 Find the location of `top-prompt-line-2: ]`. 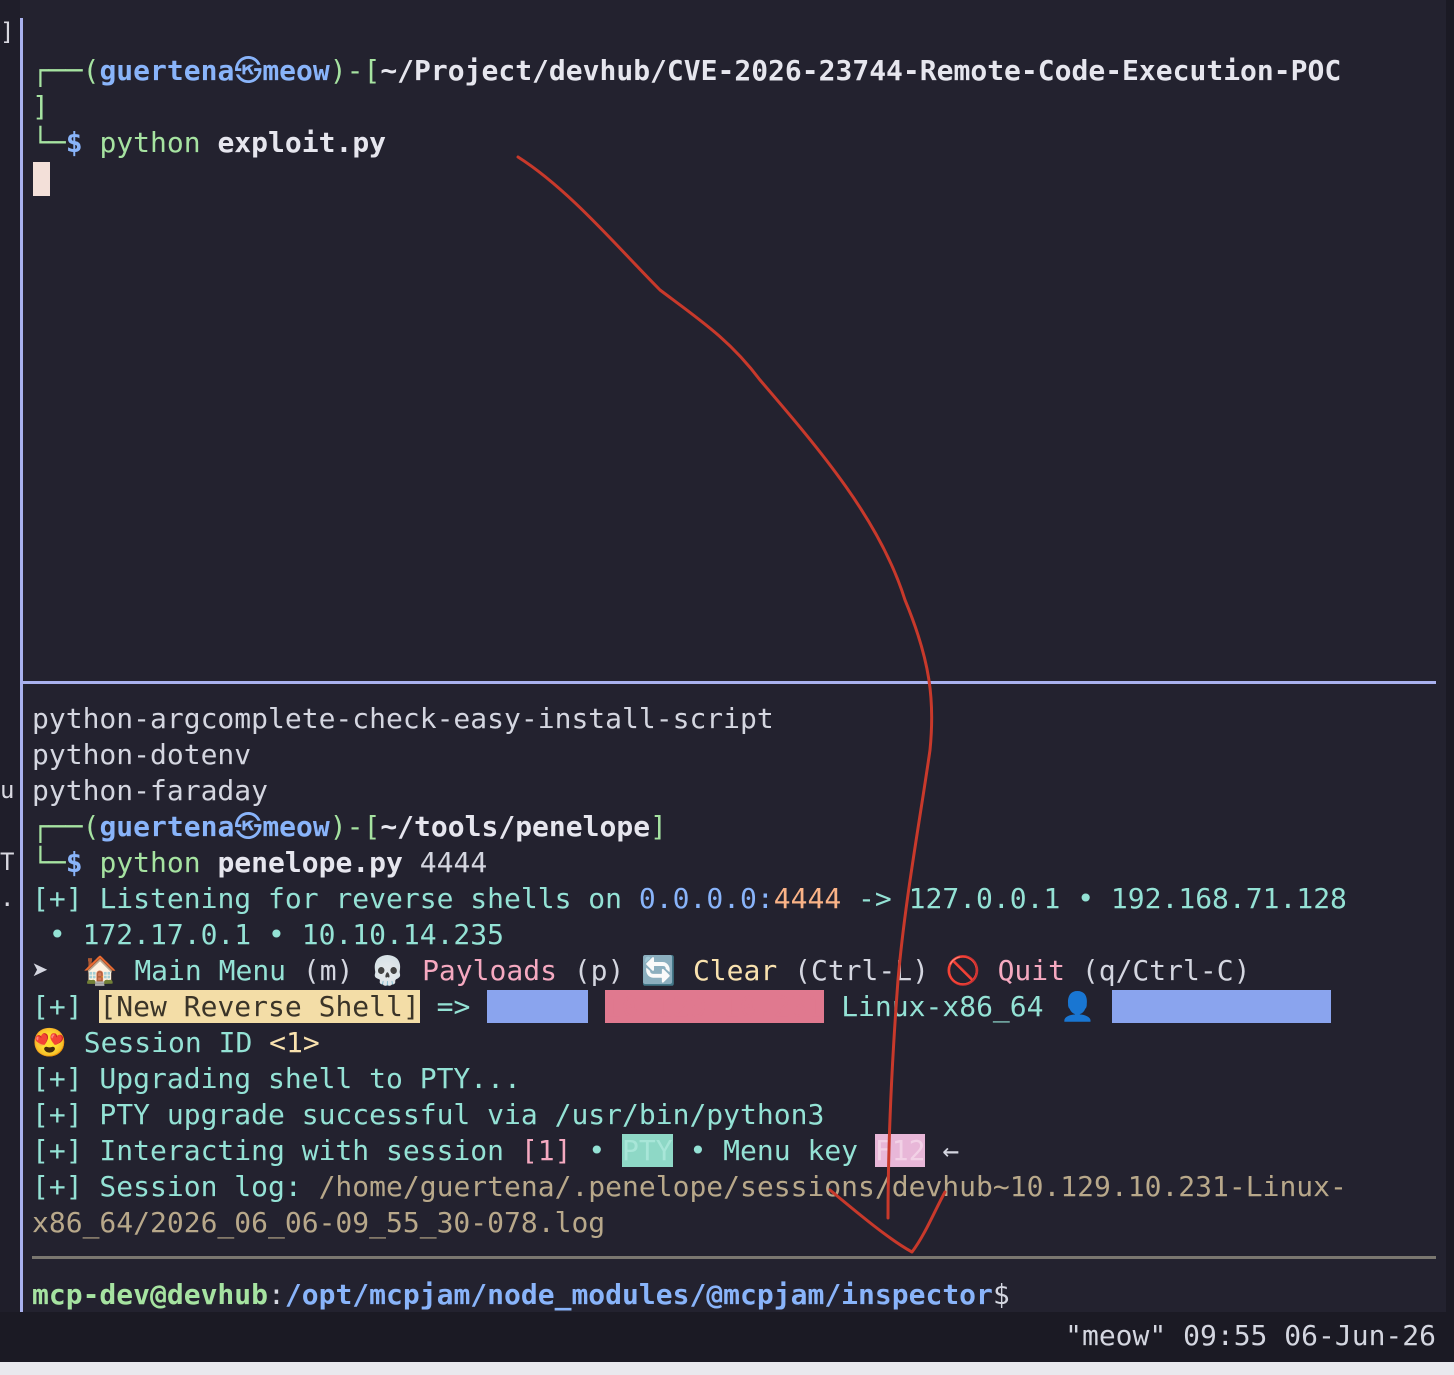

top-prompt-line-2: ] is located at coordinates (40, 107).